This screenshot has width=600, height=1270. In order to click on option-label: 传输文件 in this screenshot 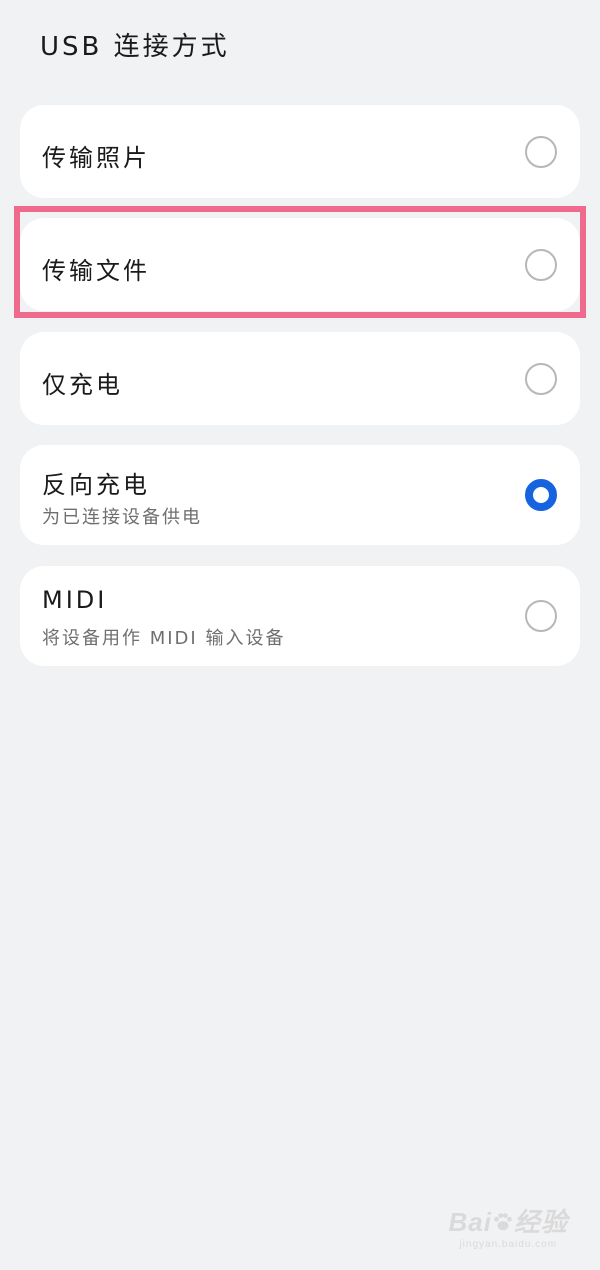, I will do `click(96, 271)`.